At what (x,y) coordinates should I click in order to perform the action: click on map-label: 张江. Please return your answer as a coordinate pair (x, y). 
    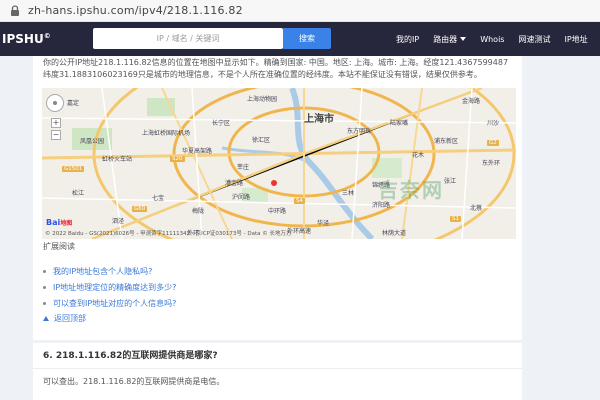
    Looking at the image, I should click on (450, 181).